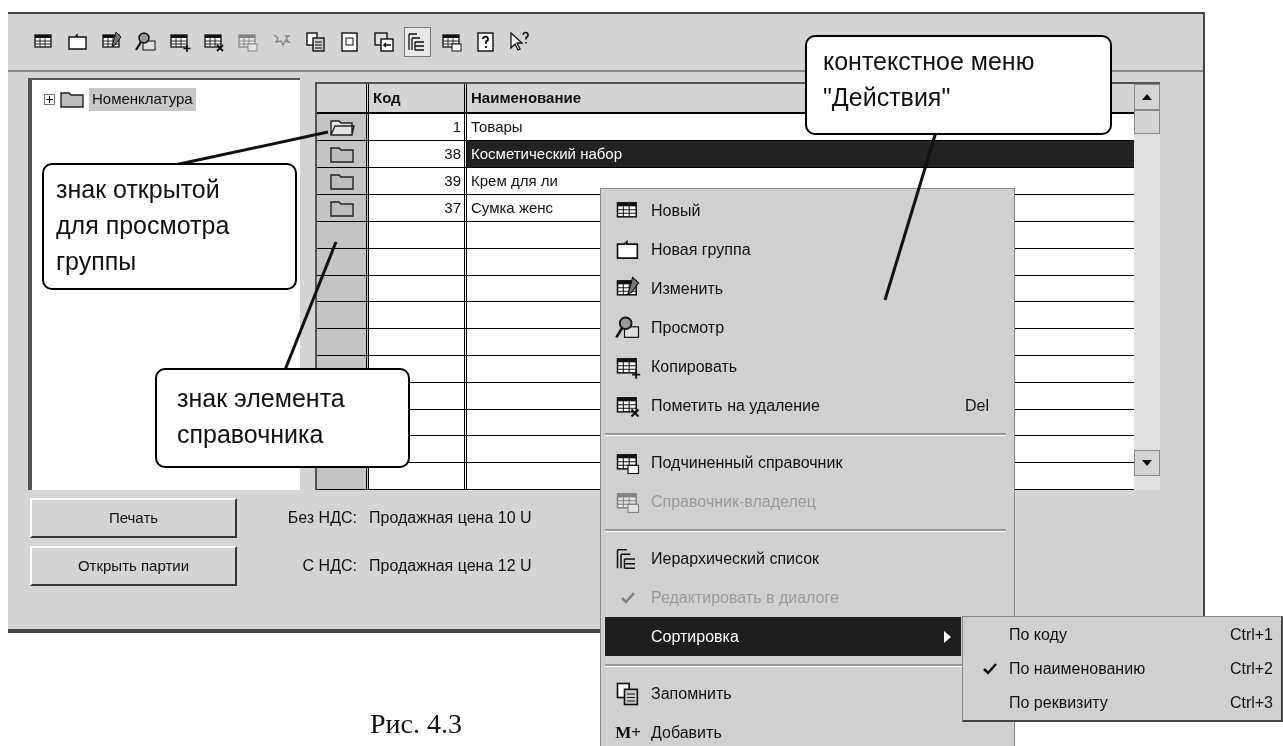  Describe the element at coordinates (49, 99) in the screenshot. I see `expand-icon` at that location.